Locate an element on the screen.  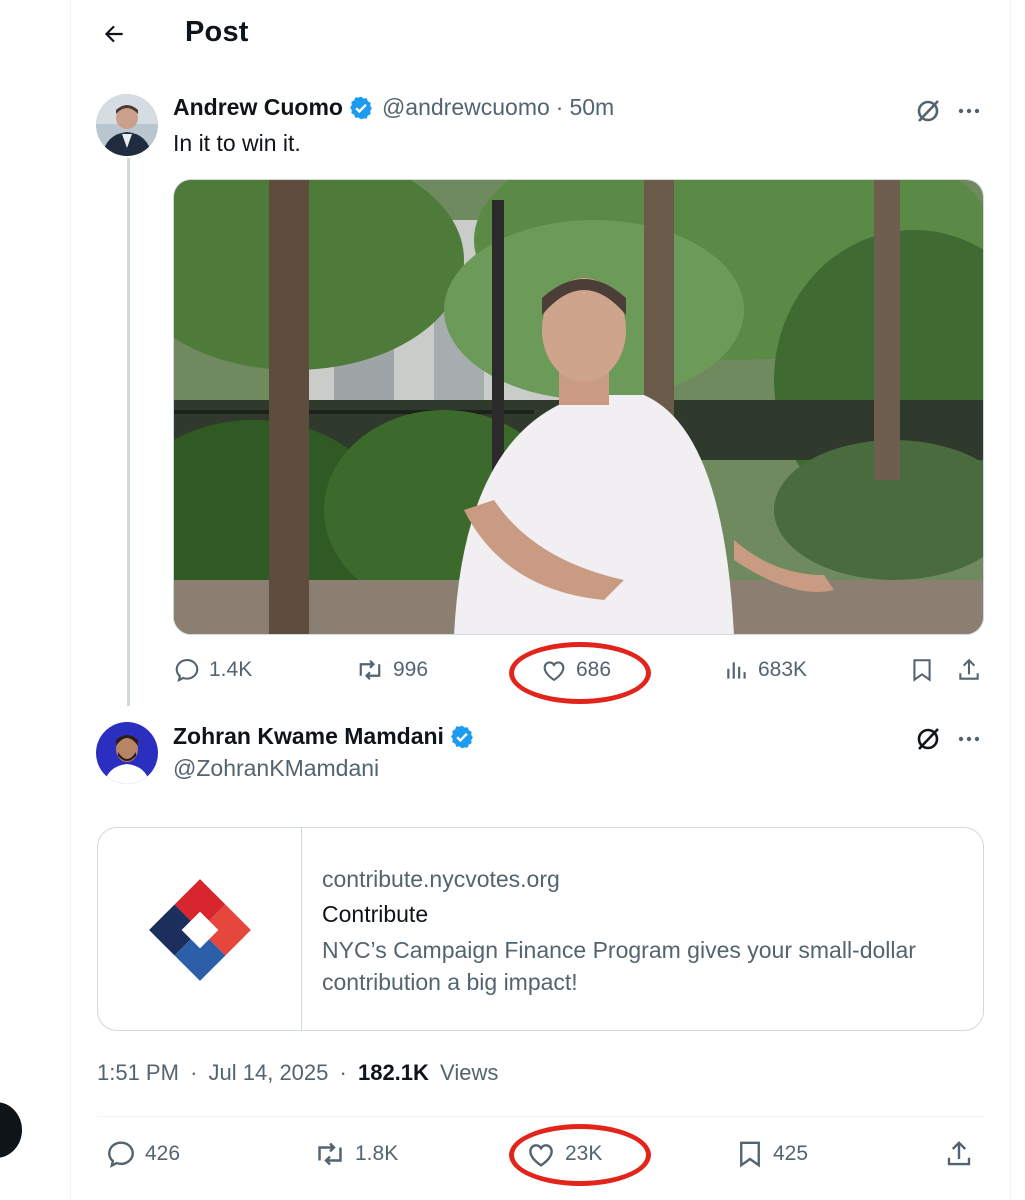
author-handle: @ZohranKMamdani is located at coordinates (276, 768).